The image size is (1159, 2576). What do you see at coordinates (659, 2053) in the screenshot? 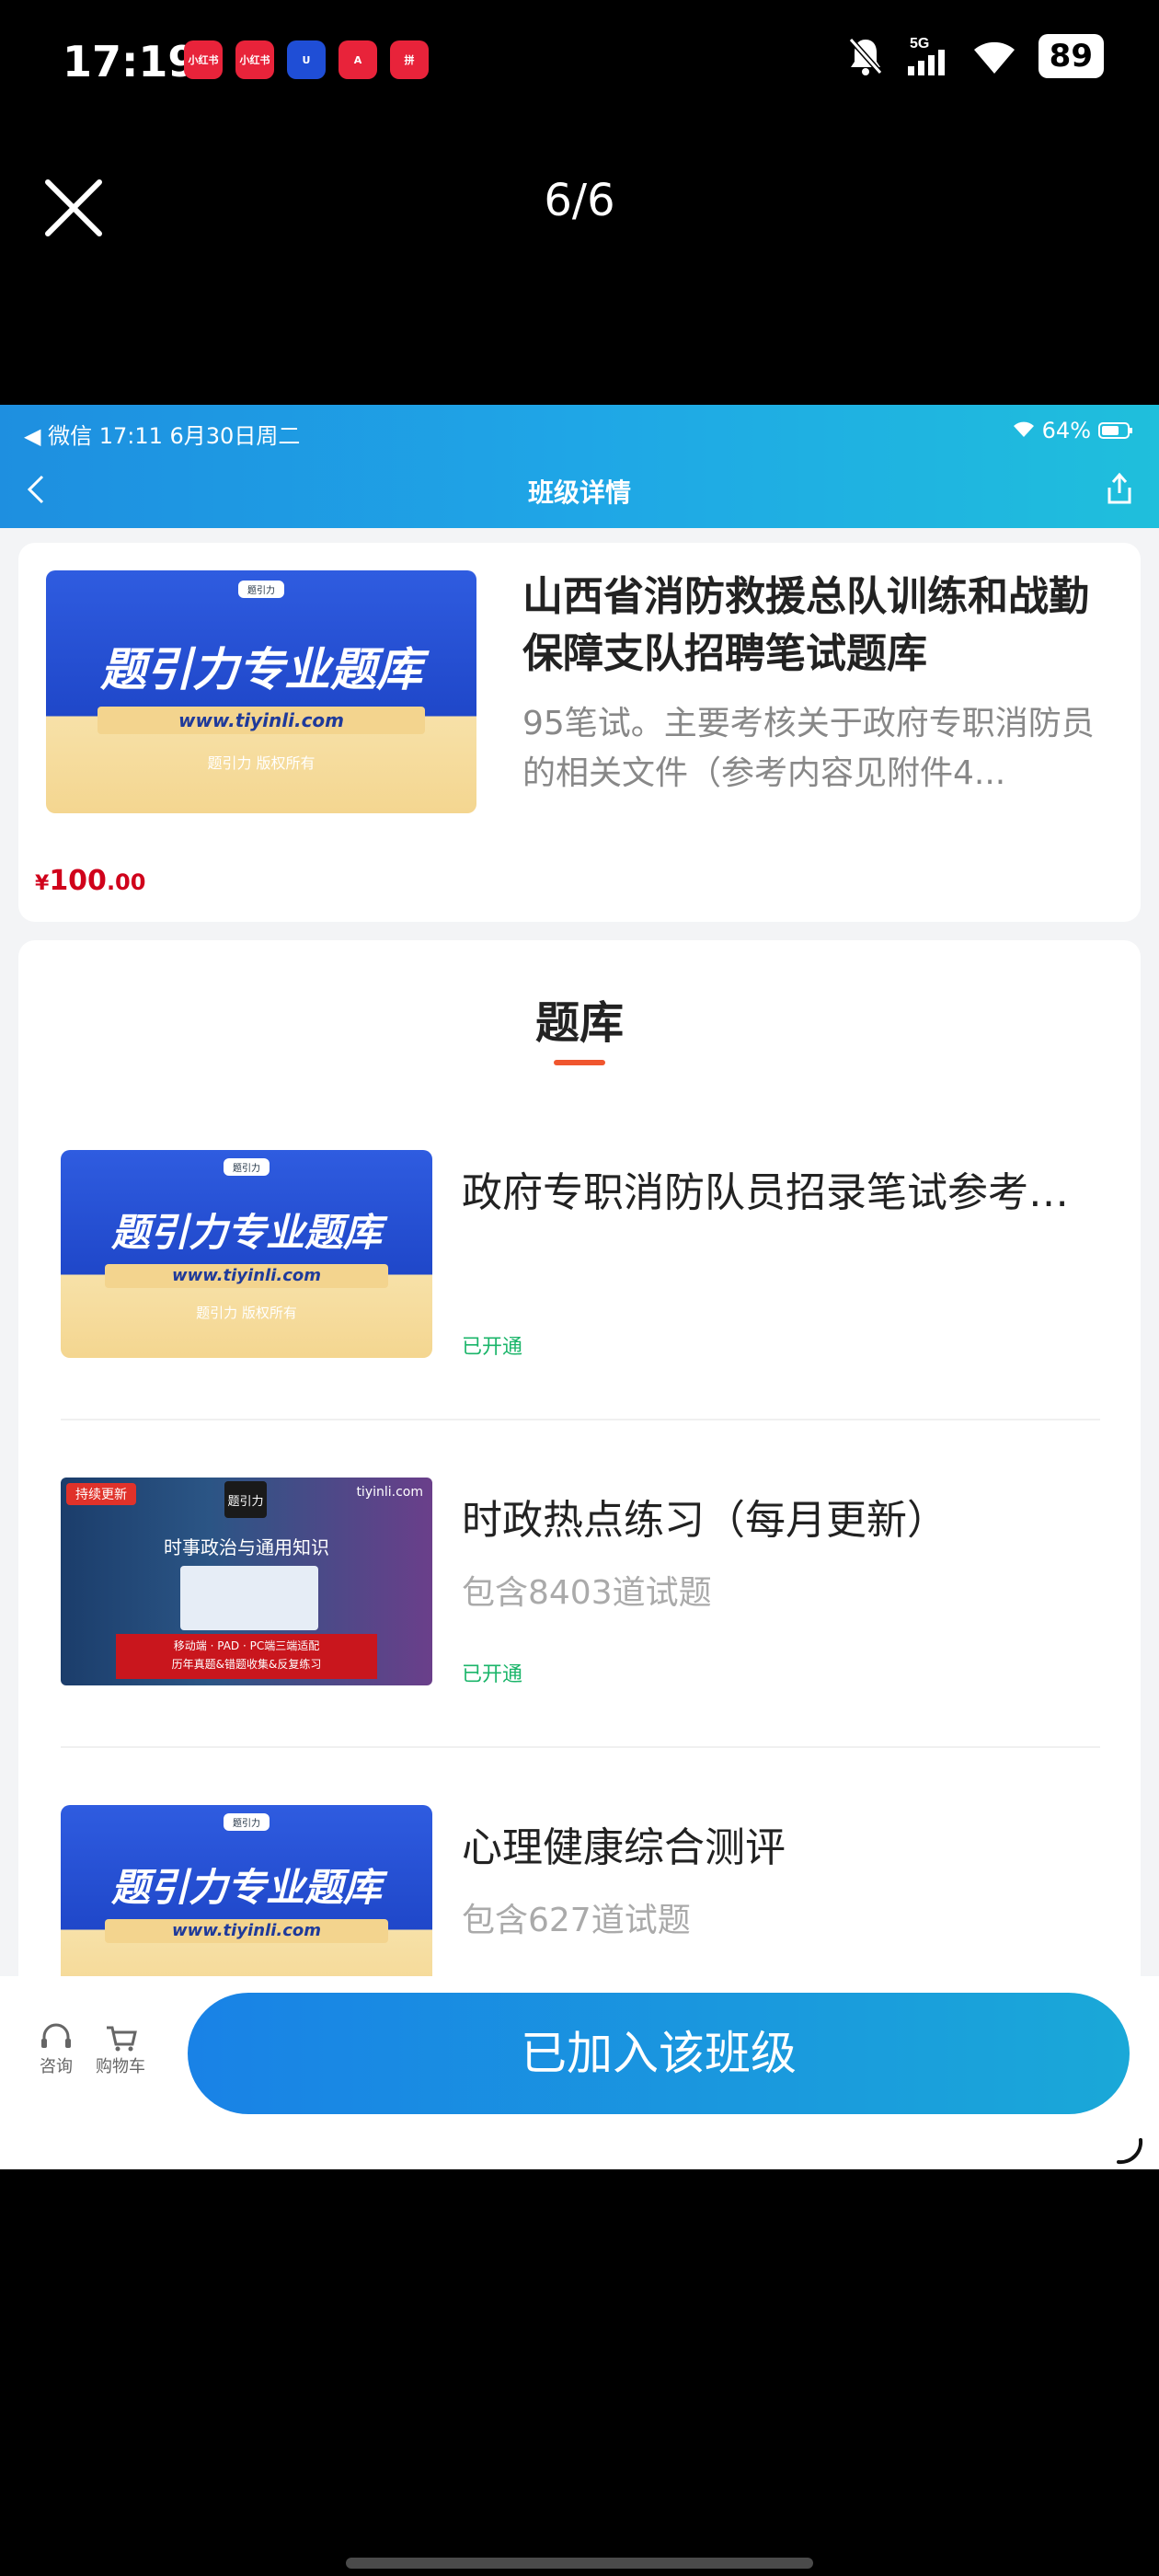
I see `joined-class-button: 已加入该班级` at bounding box center [659, 2053].